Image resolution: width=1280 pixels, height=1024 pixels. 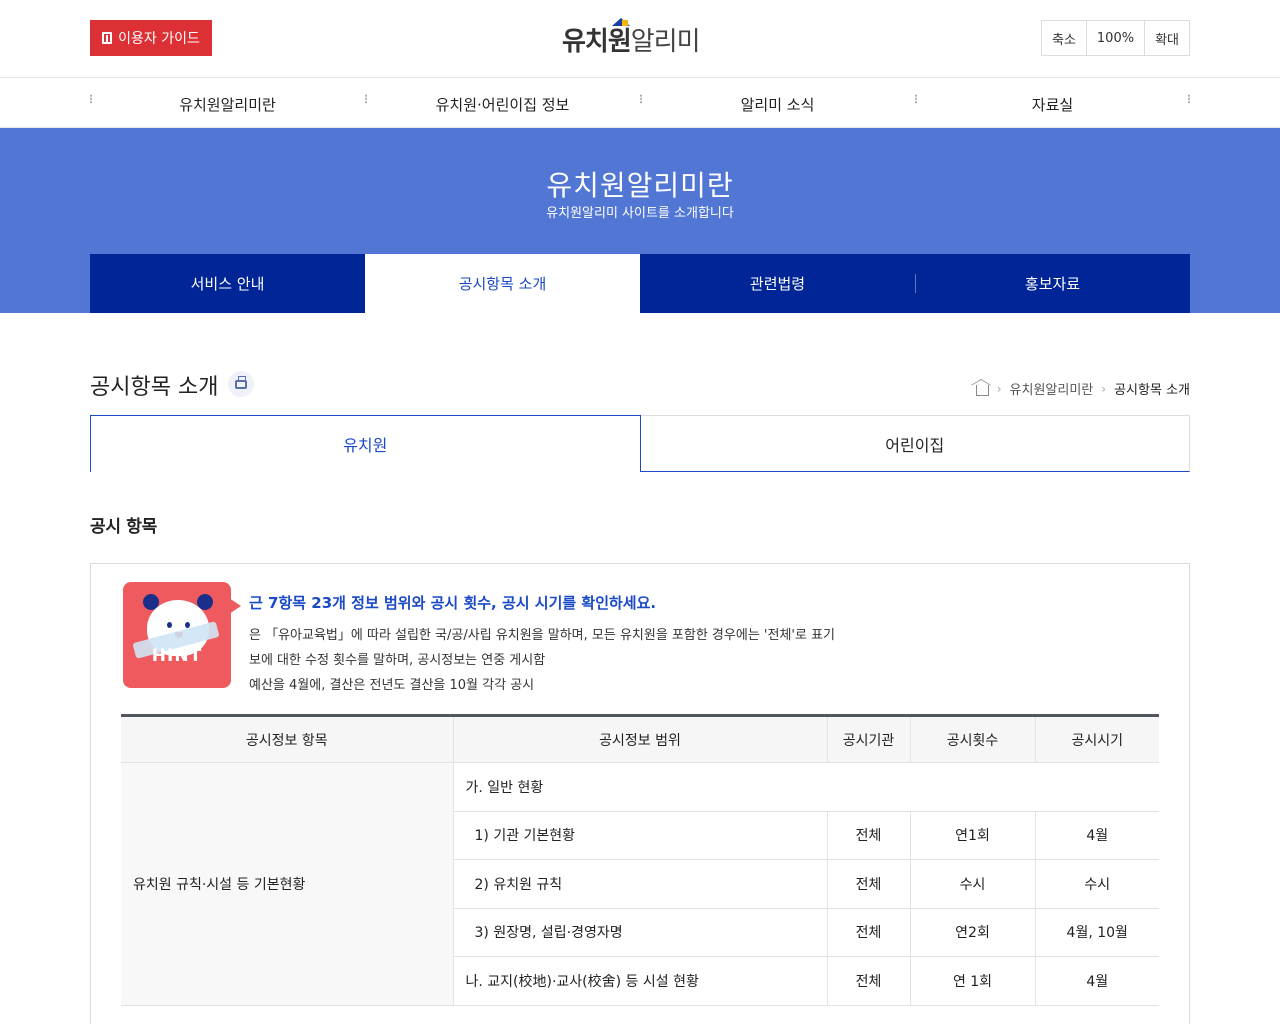 I want to click on flag-icon, so click(x=625, y=23).